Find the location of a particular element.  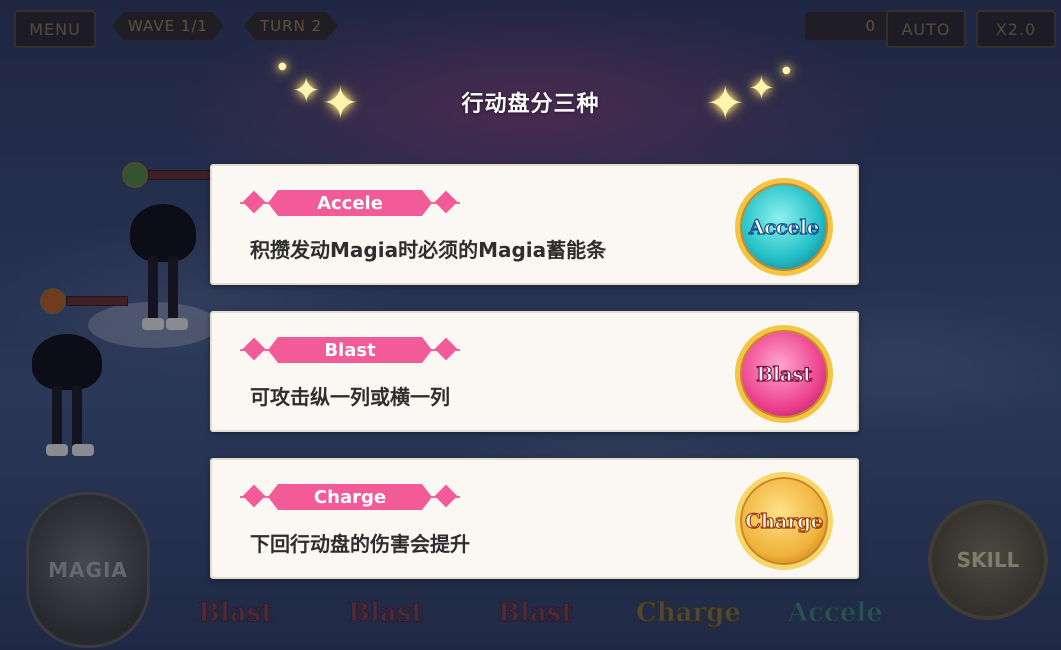

card-title: Blast is located at coordinates (350, 350).